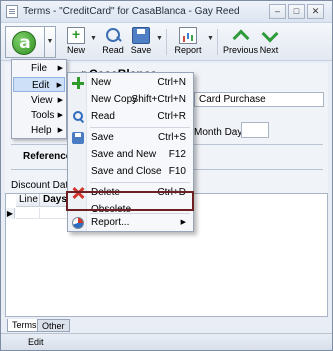  What do you see at coordinates (12, 11) in the screenshot?
I see `document-icon` at bounding box center [12, 11].